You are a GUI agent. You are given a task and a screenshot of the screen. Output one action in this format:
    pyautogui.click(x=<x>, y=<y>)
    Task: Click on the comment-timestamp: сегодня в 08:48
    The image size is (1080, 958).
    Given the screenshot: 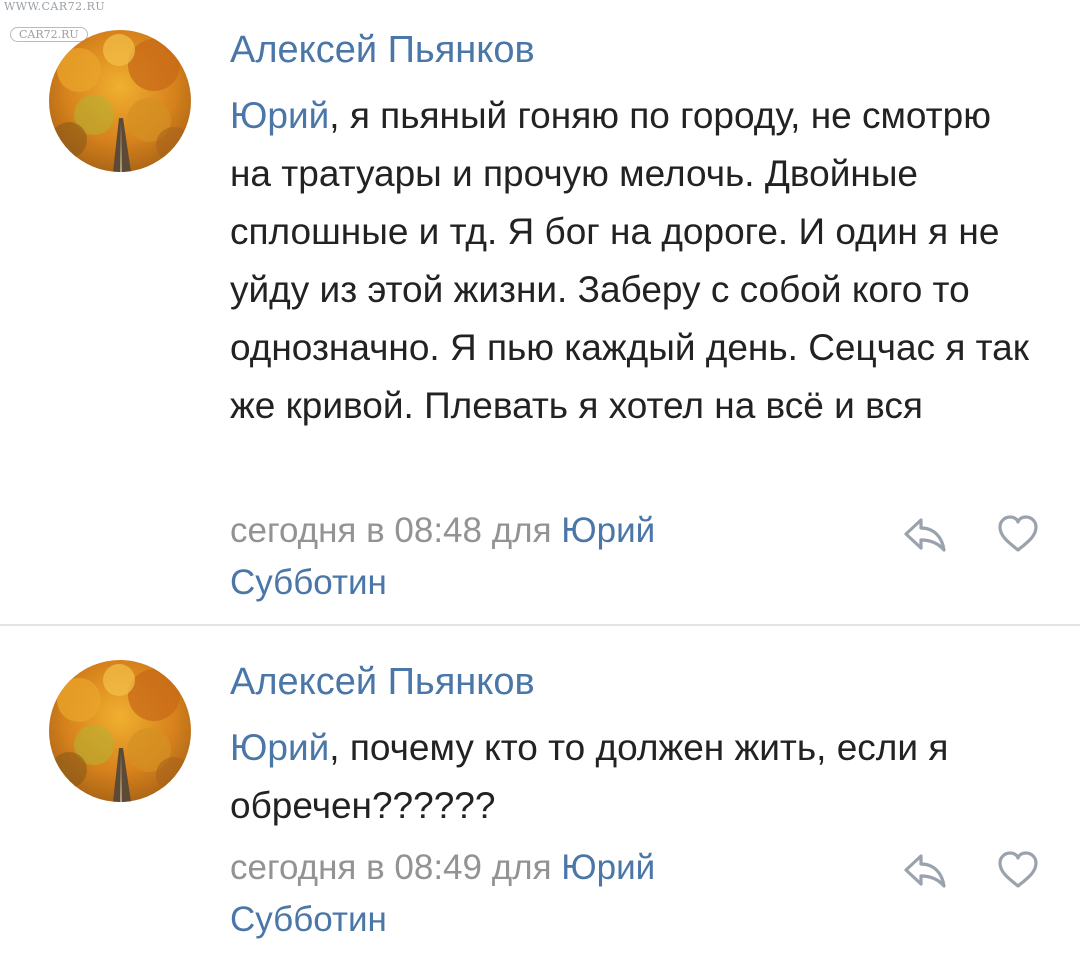 What is the action you would take?
    pyautogui.click(x=356, y=530)
    